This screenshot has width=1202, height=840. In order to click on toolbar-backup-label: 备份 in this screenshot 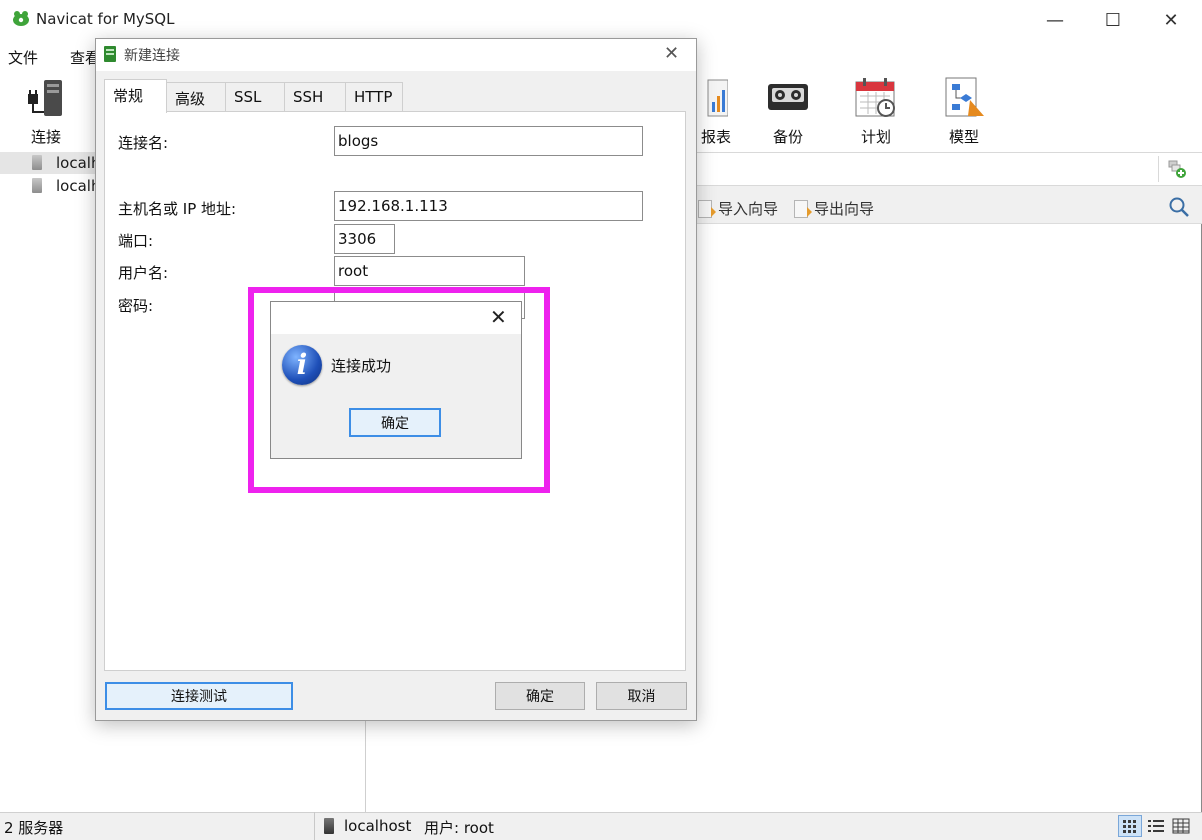, I will do `click(787, 137)`.